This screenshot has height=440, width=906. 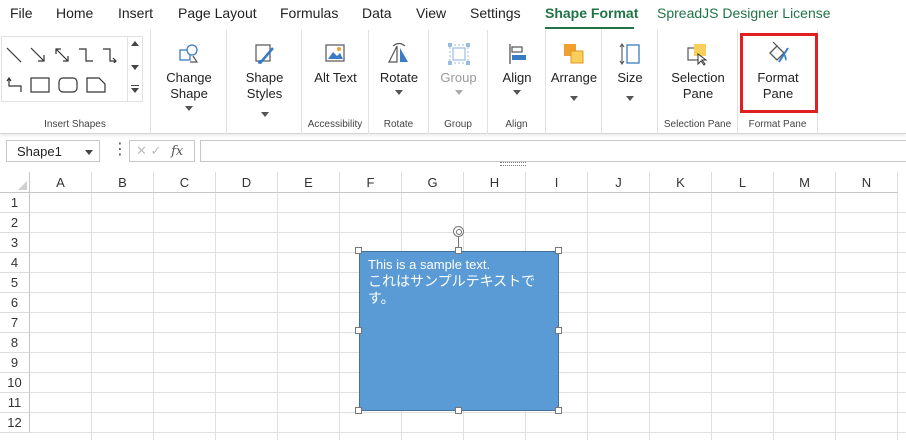 I want to click on group-group-label: Group, so click(x=458, y=124).